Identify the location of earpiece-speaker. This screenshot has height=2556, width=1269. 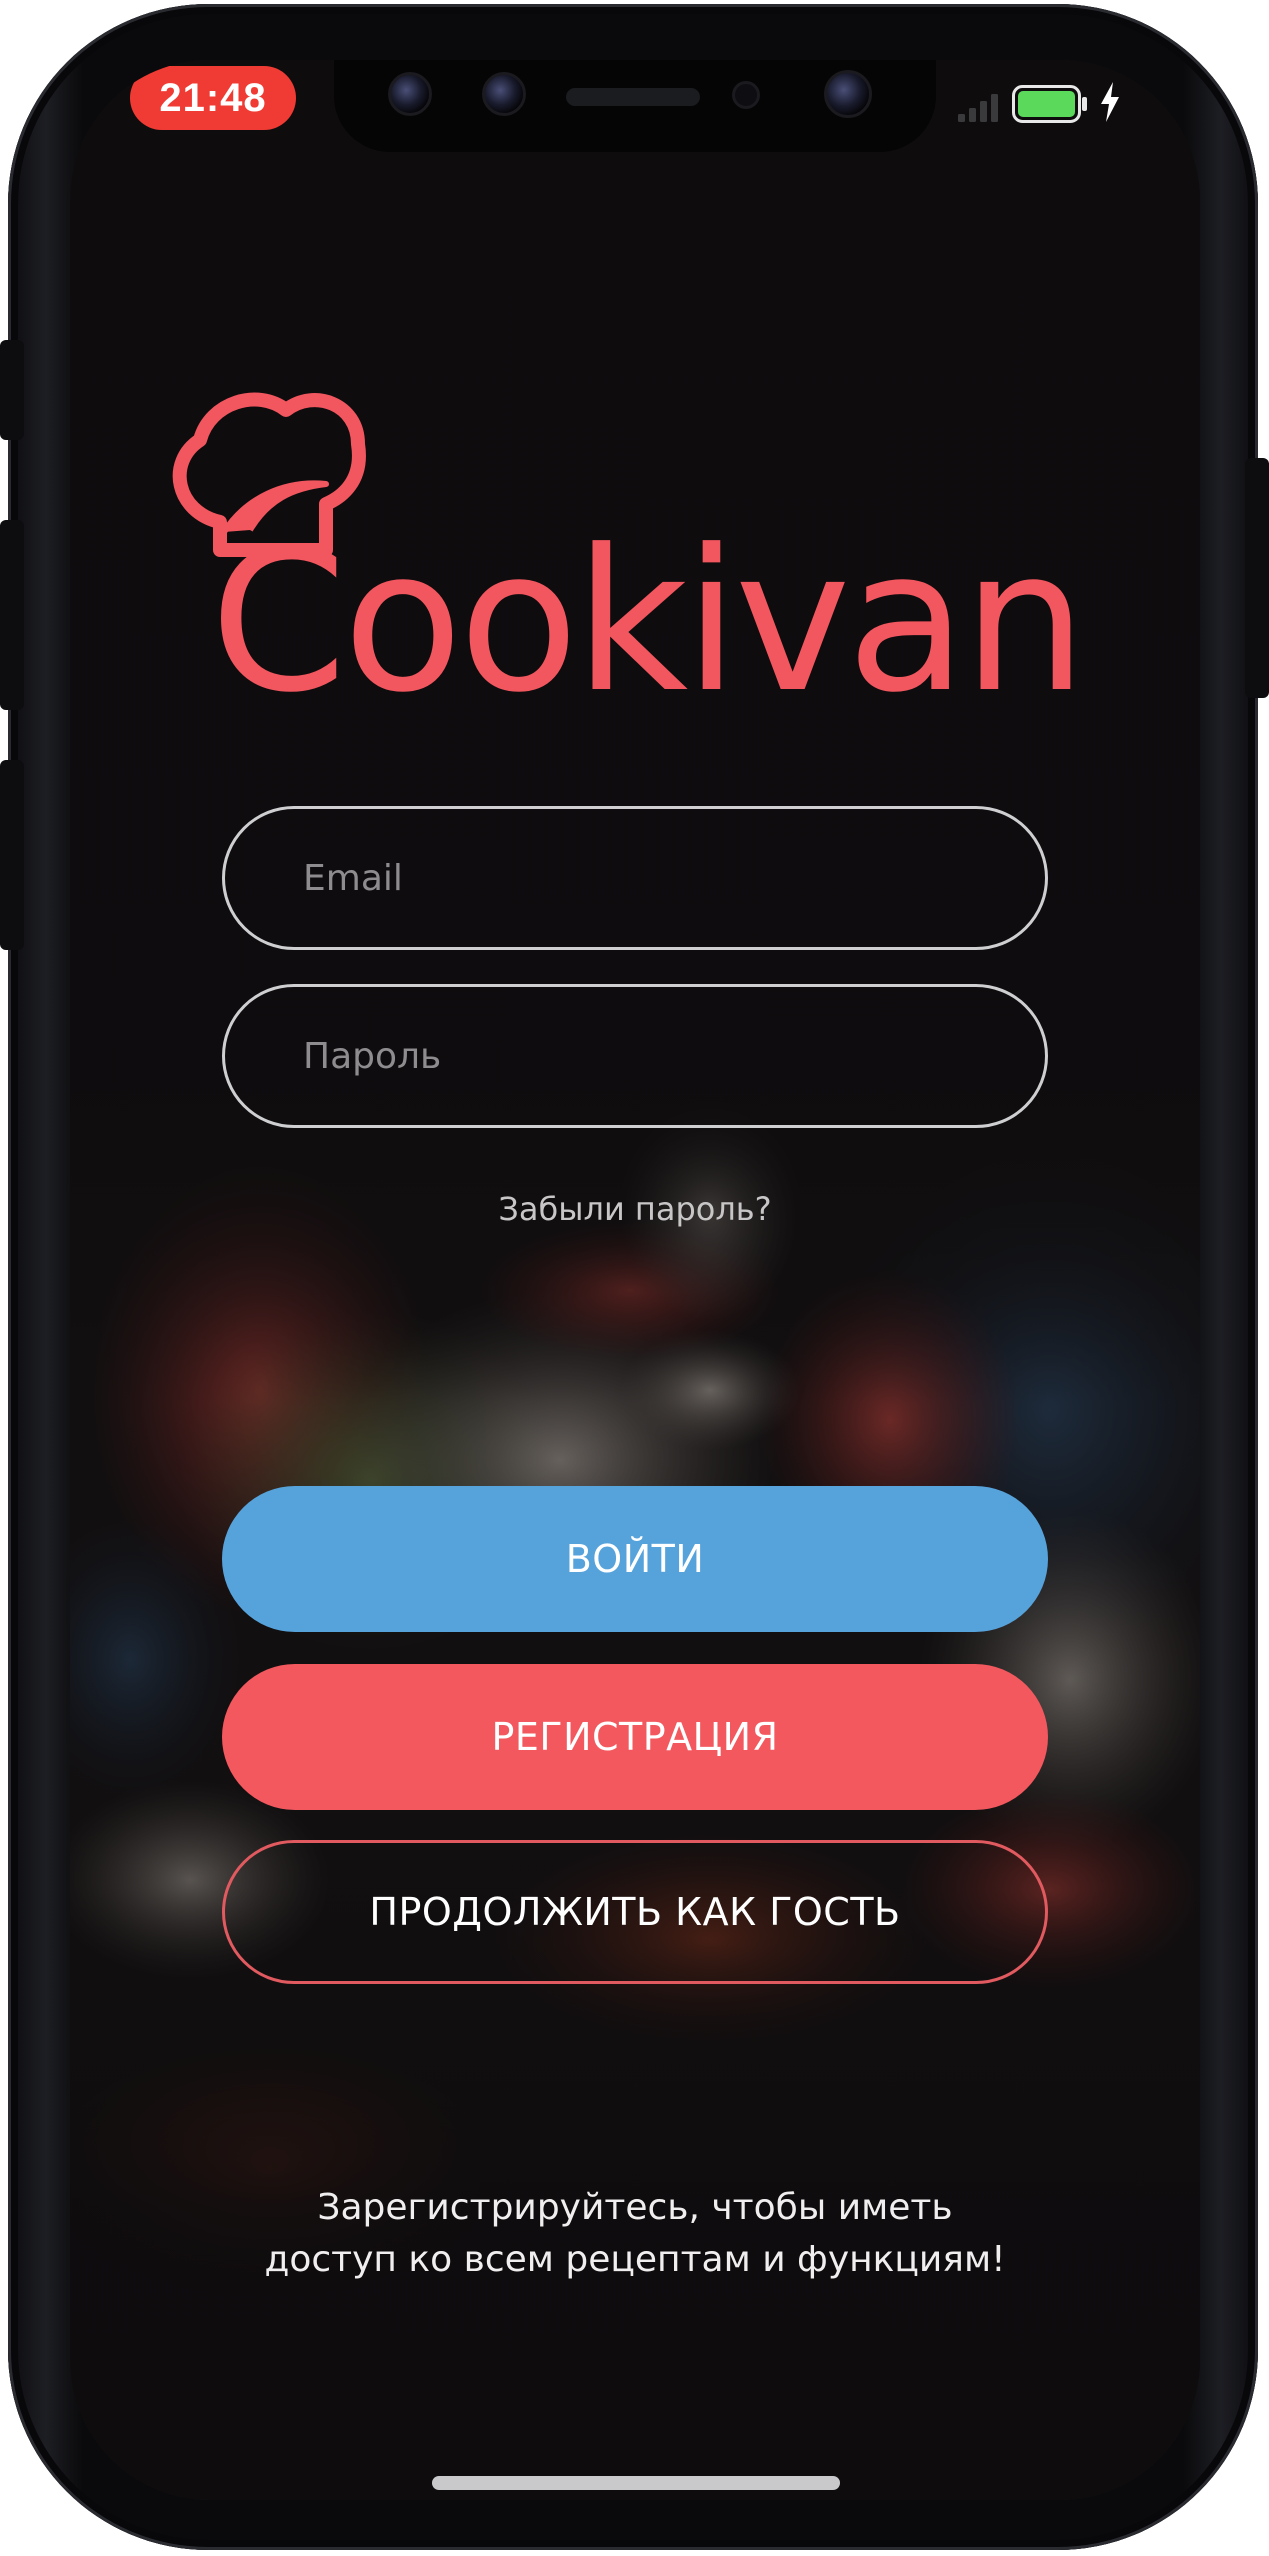
(633, 97).